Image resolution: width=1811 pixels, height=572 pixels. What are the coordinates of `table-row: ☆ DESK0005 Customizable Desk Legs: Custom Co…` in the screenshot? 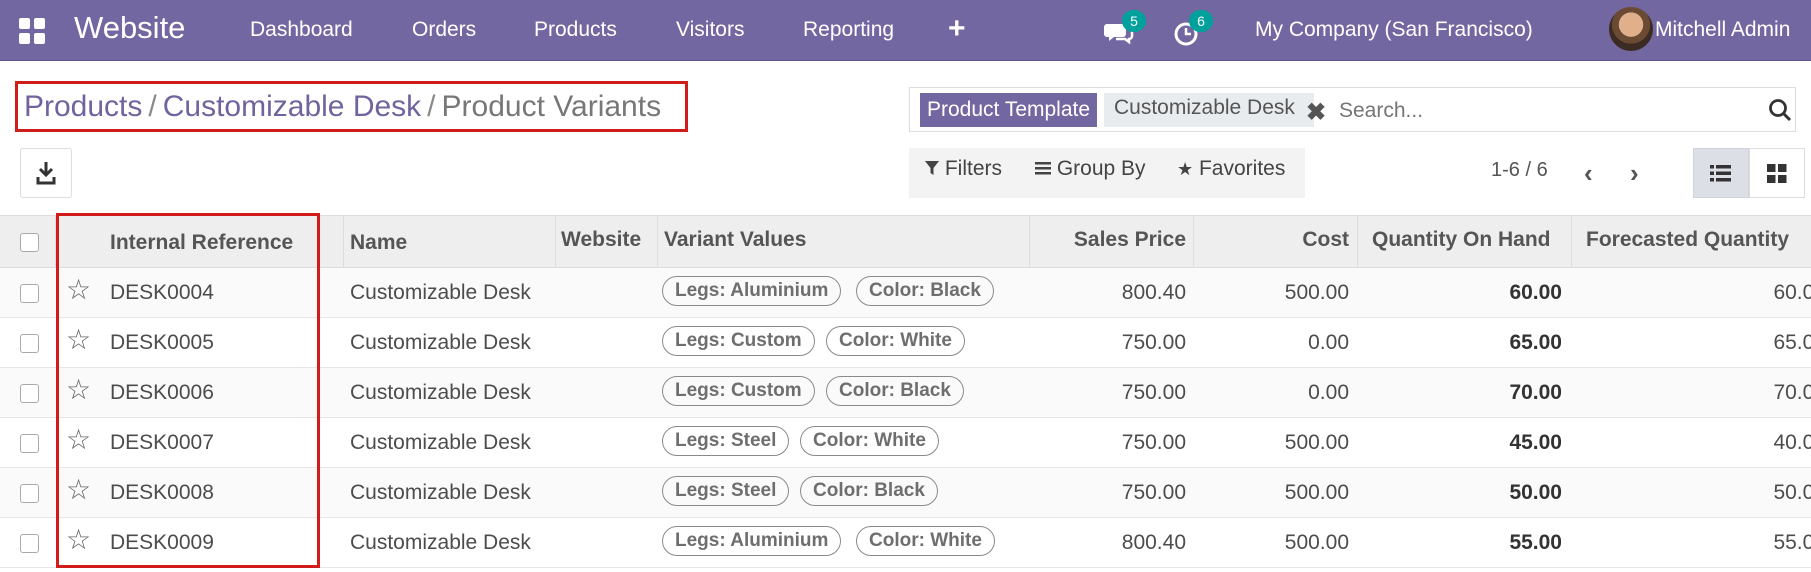 It's located at (905, 343).